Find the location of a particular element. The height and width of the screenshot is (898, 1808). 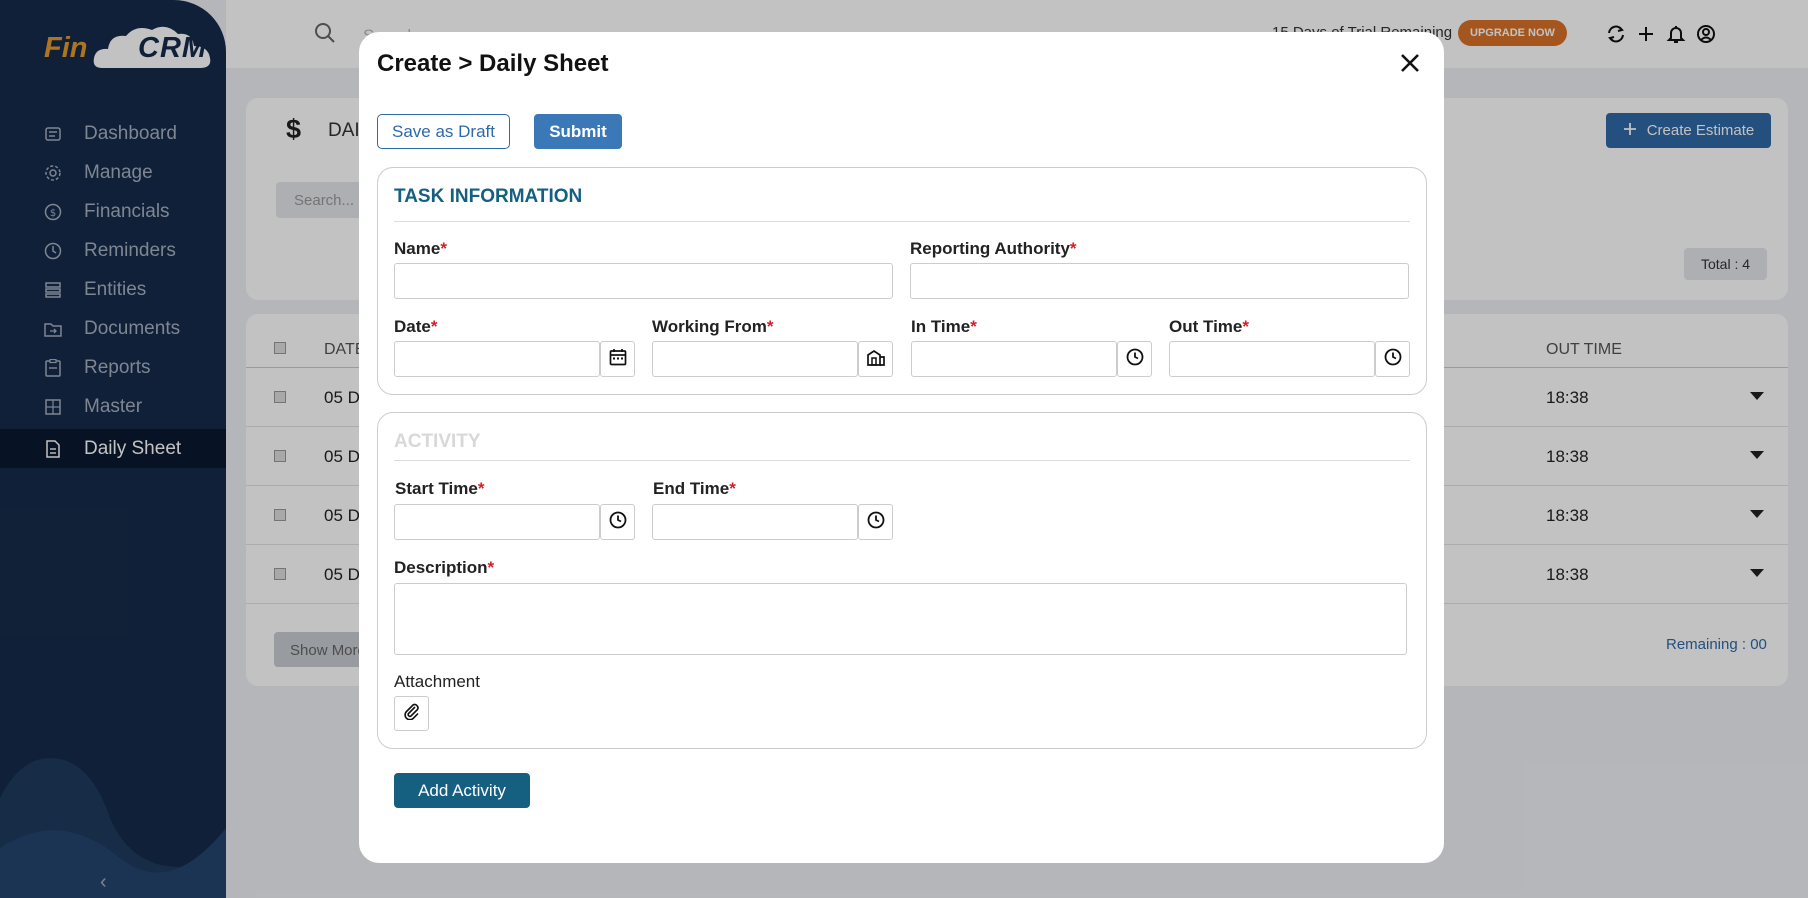

building-icon is located at coordinates (876, 359).